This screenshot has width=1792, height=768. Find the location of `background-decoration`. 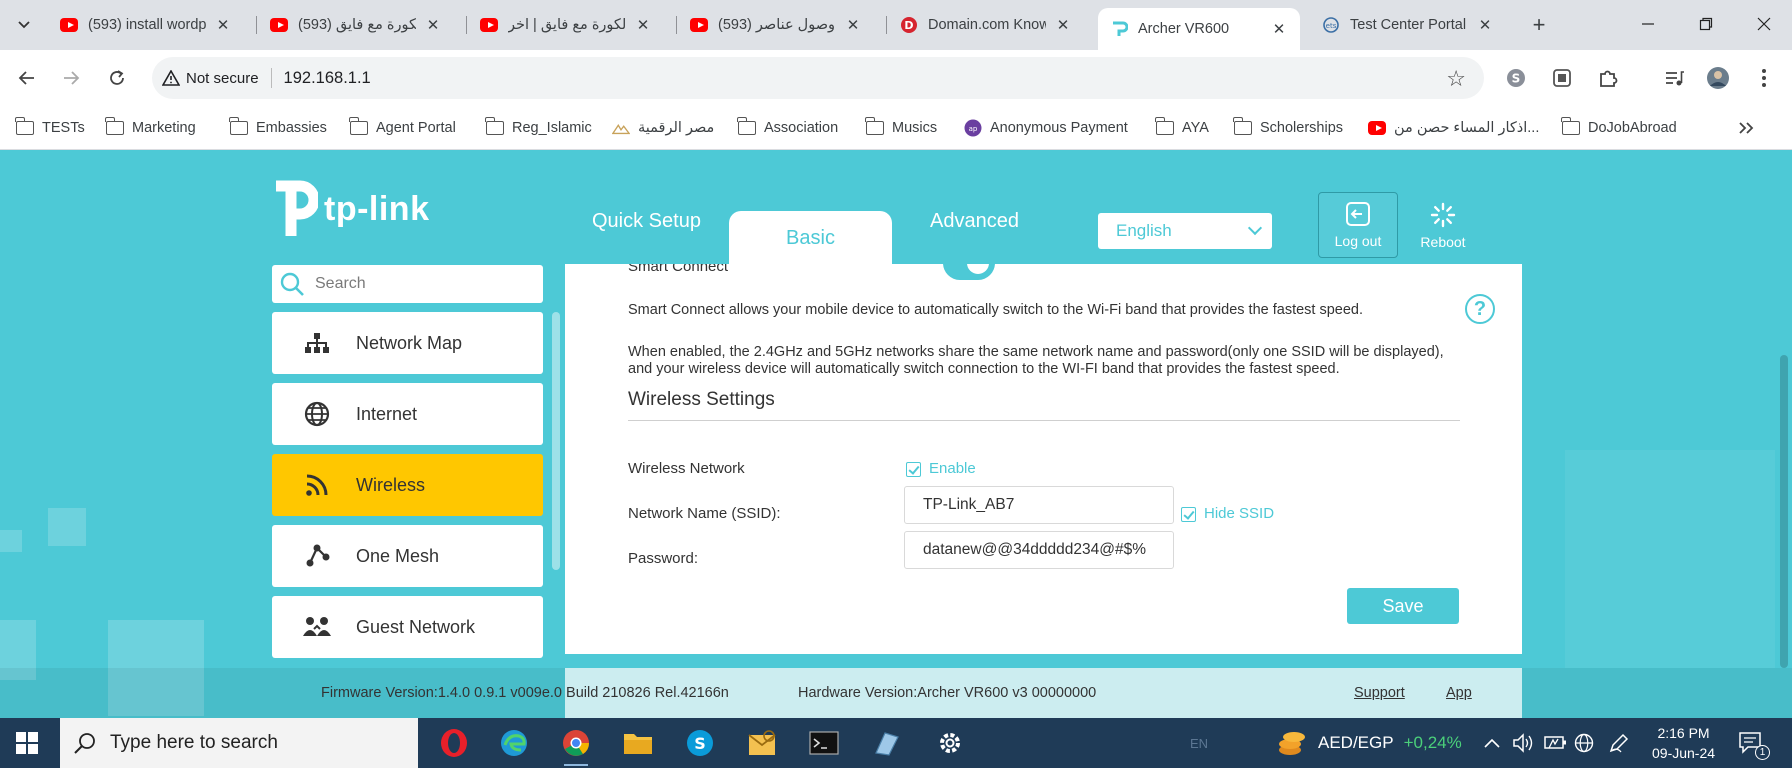

background-decoration is located at coordinates (11, 541).